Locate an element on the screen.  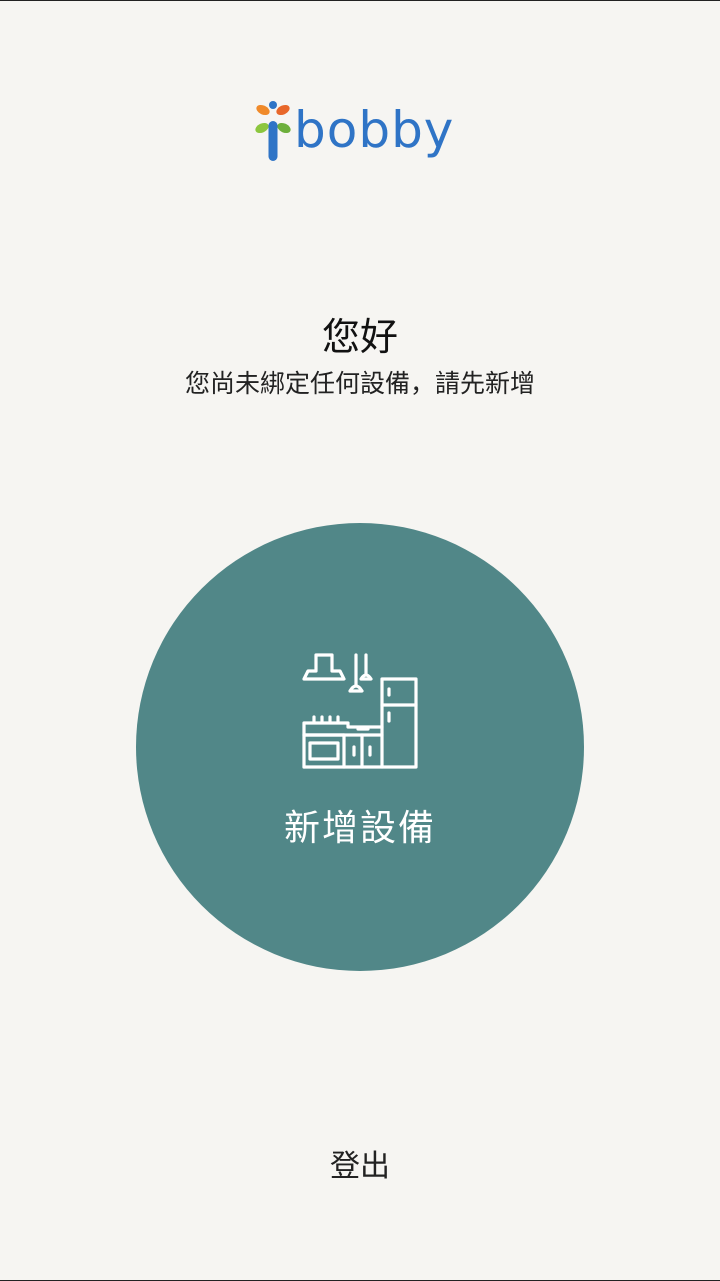
bobby-logo: bobby is located at coordinates (360, 137).